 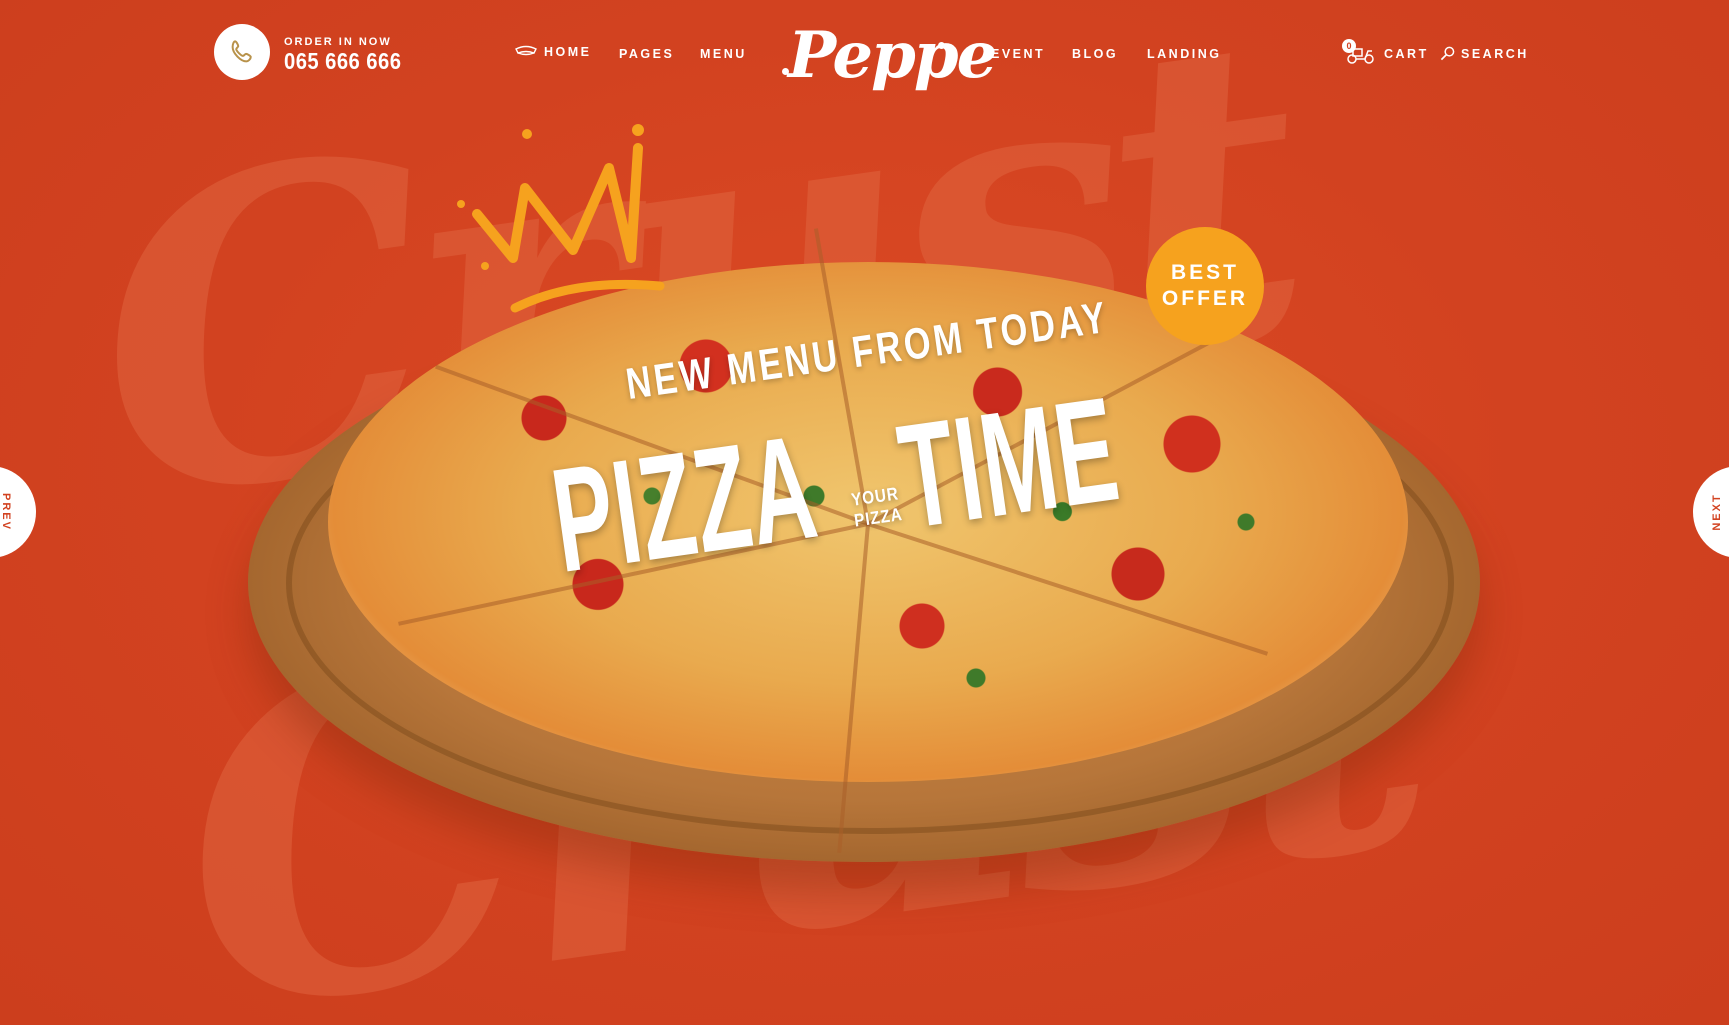 What do you see at coordinates (1205, 286) in the screenshot?
I see `best-offer-badge: BEST OFFER` at bounding box center [1205, 286].